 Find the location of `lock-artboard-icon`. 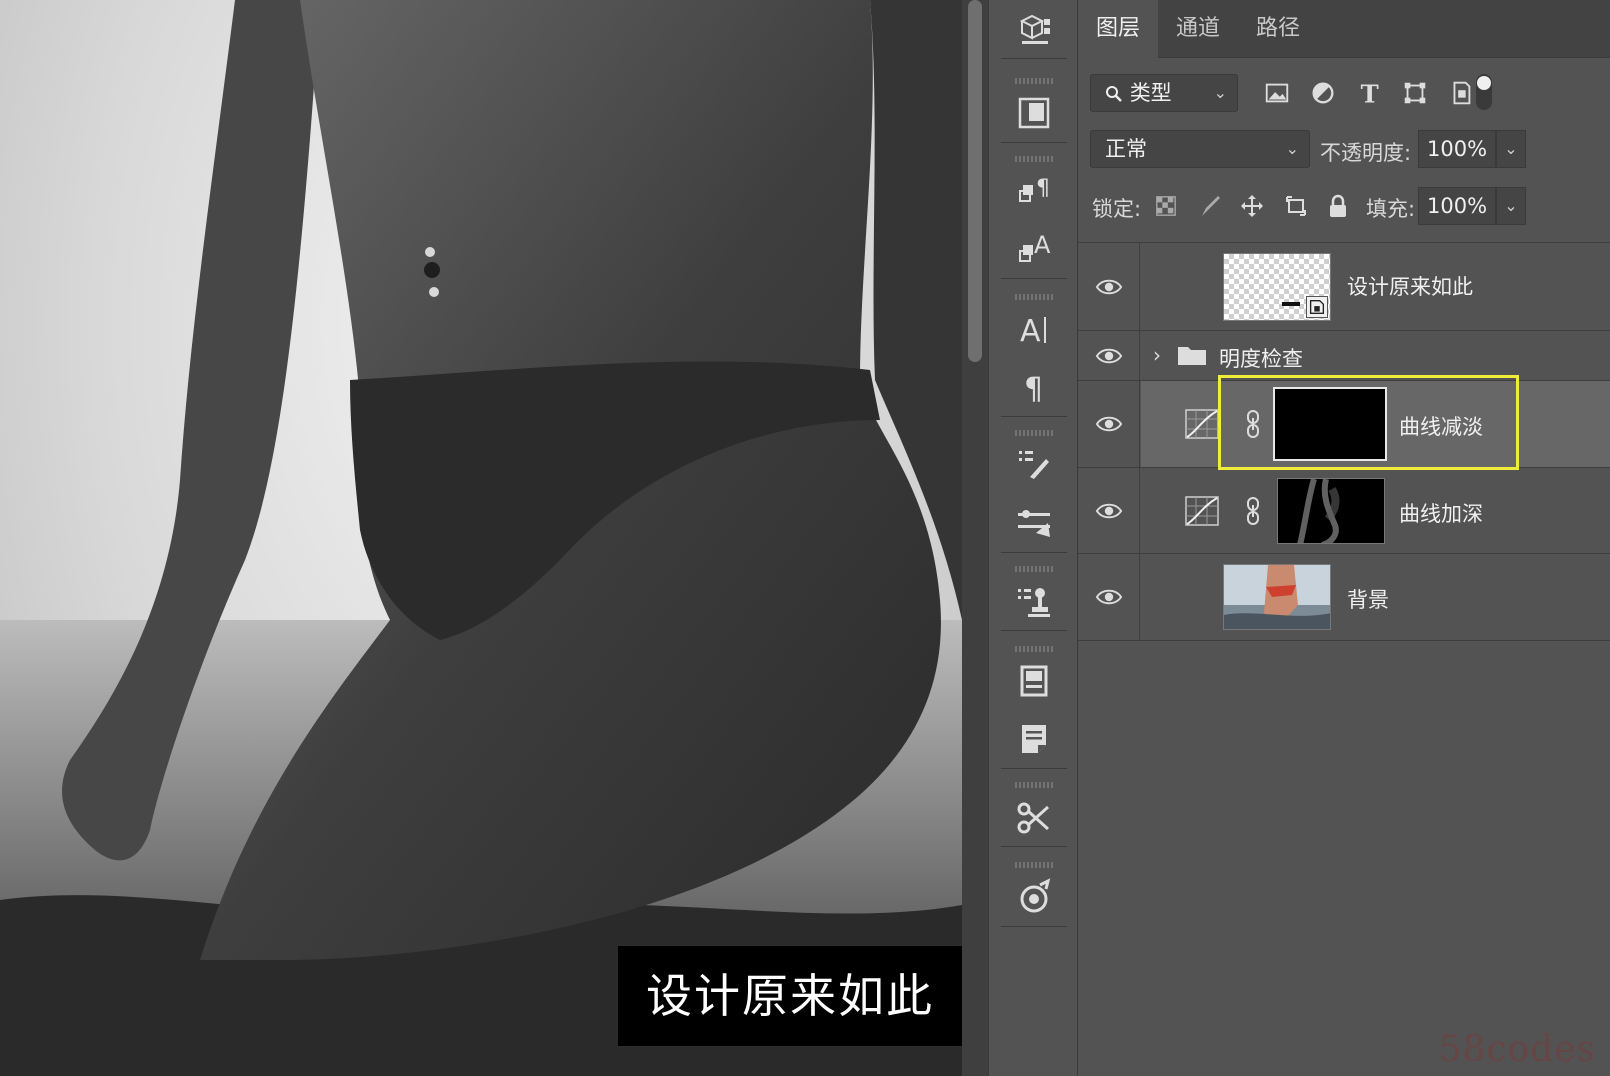

lock-artboard-icon is located at coordinates (1296, 206).